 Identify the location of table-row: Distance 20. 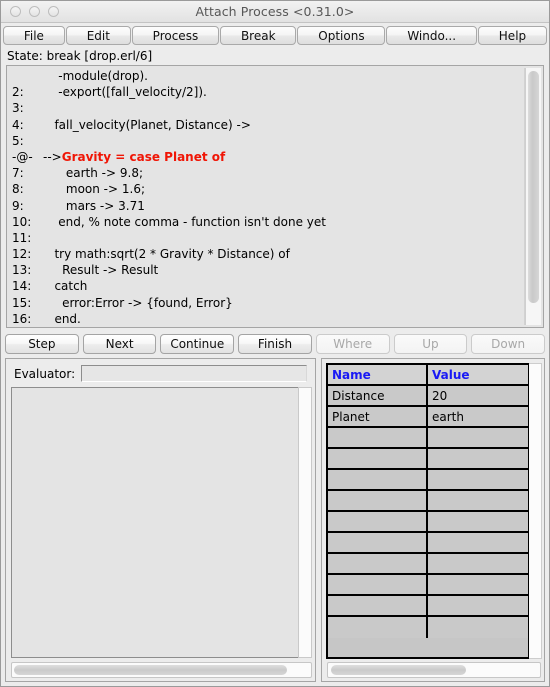
(428, 396).